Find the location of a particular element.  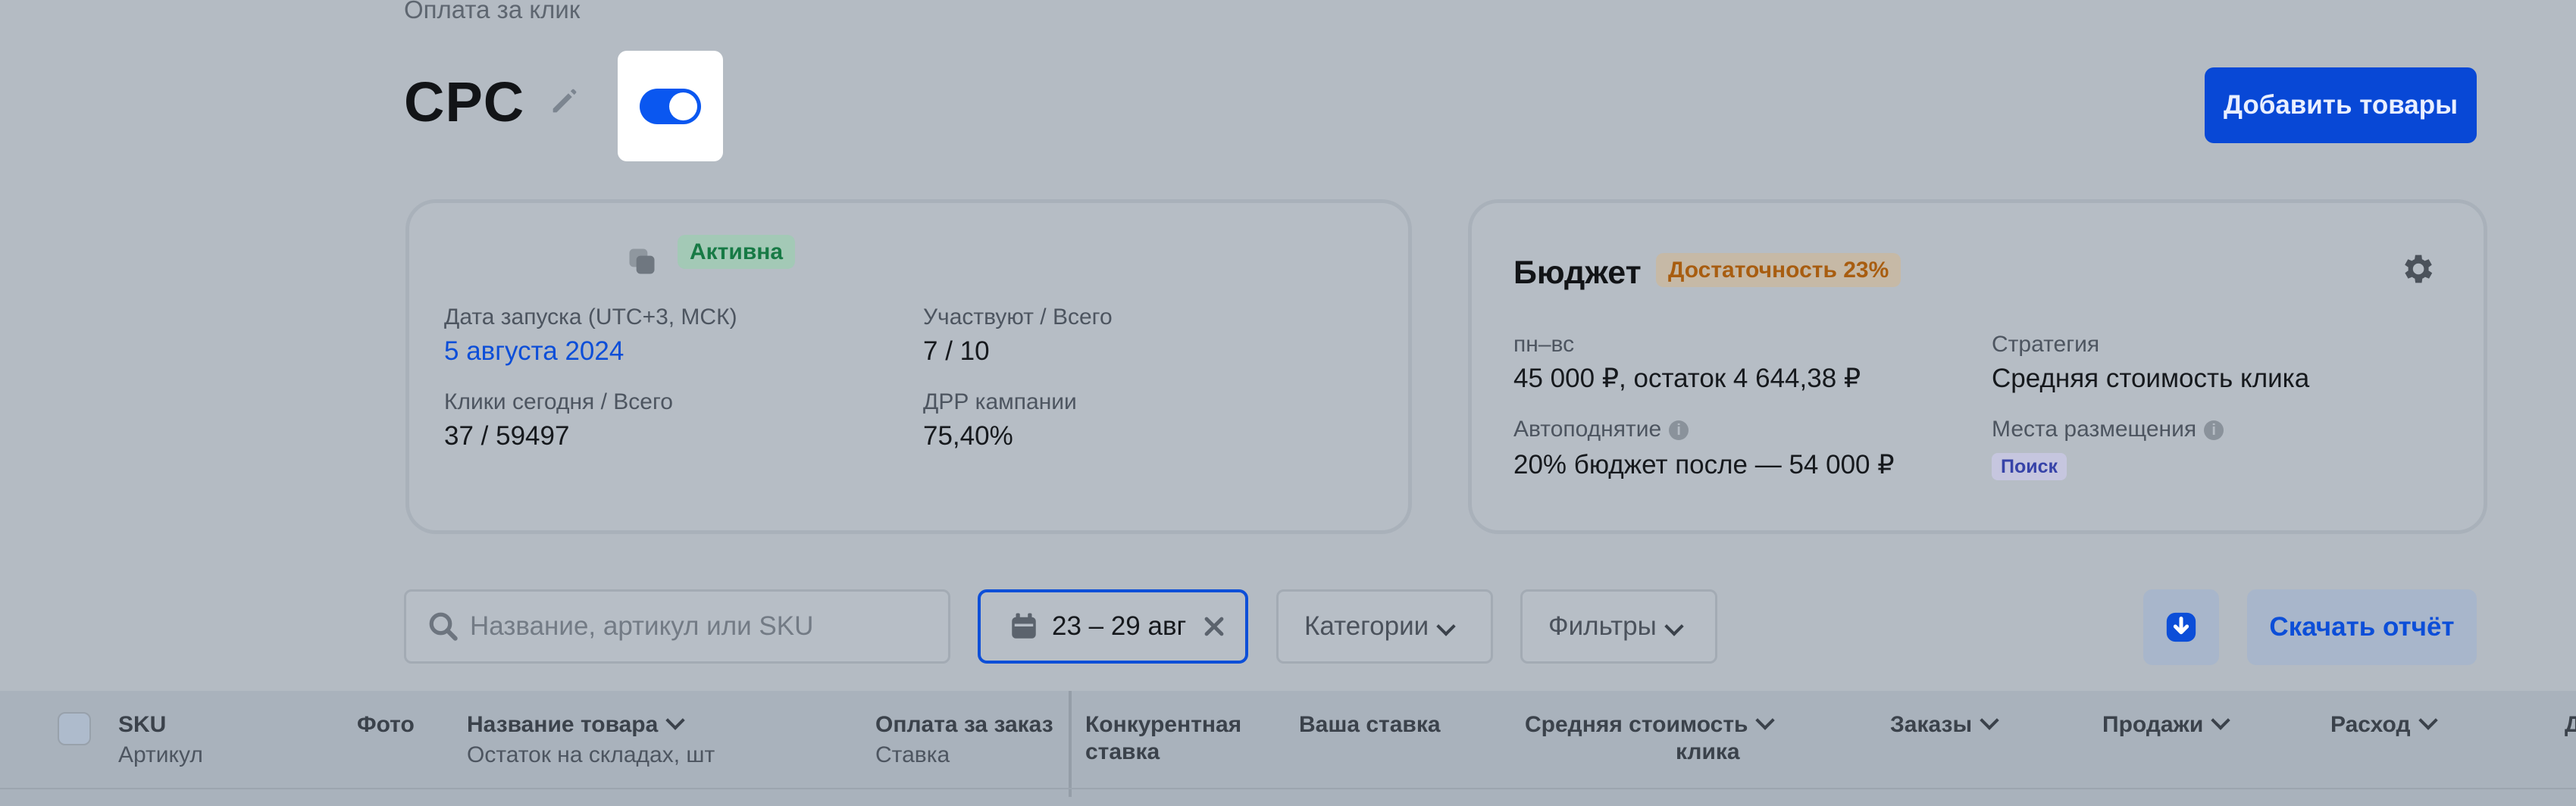

placement-label-row: Места размещения i is located at coordinates (2108, 430).